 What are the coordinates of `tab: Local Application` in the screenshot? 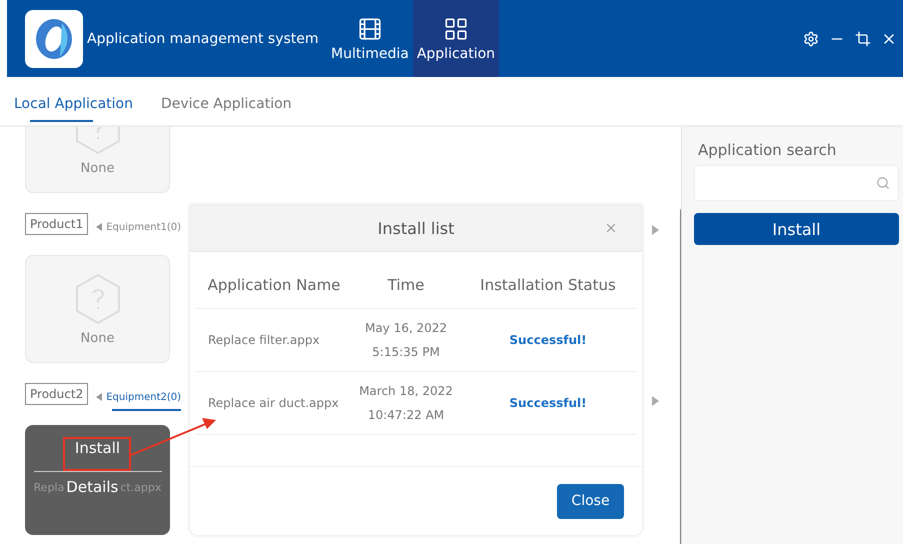 It's located at (73, 105).